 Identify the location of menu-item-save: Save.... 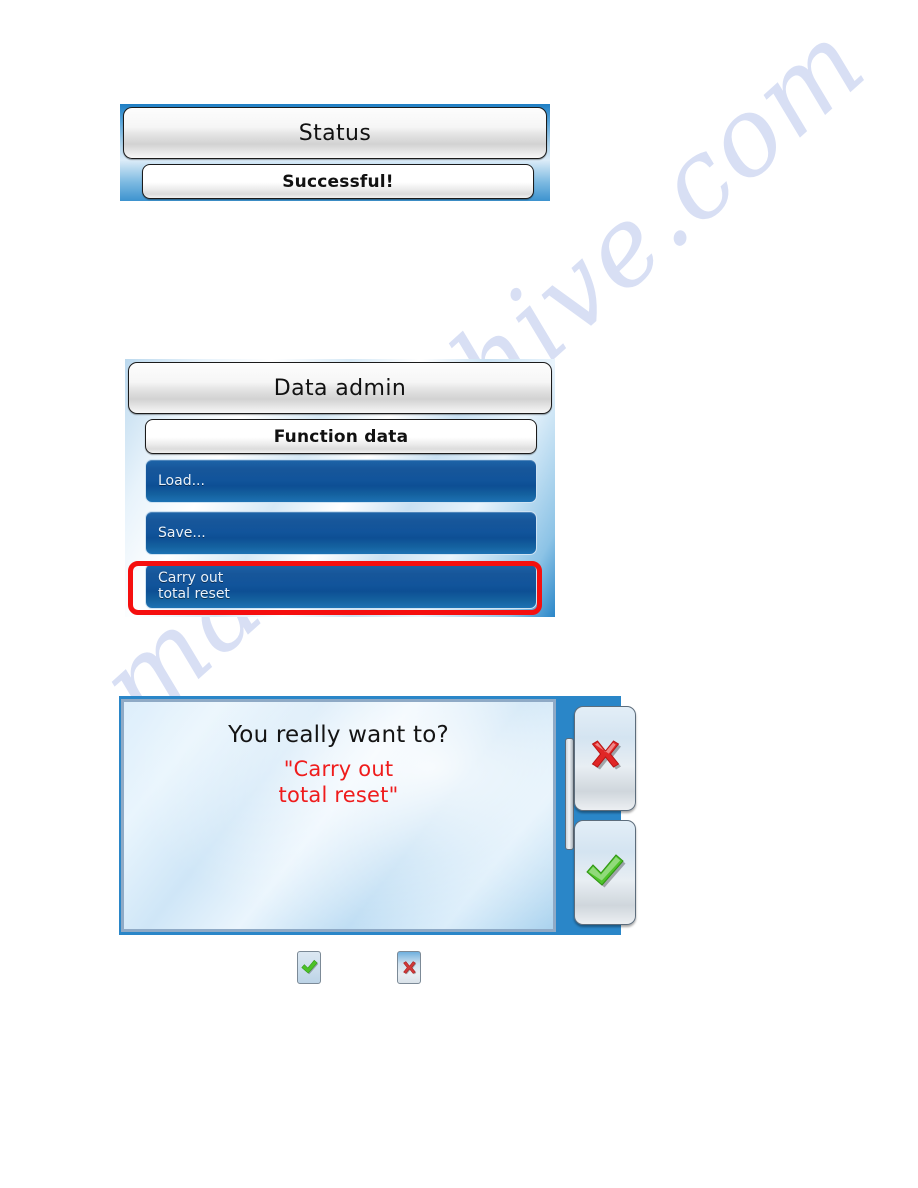
(341, 533).